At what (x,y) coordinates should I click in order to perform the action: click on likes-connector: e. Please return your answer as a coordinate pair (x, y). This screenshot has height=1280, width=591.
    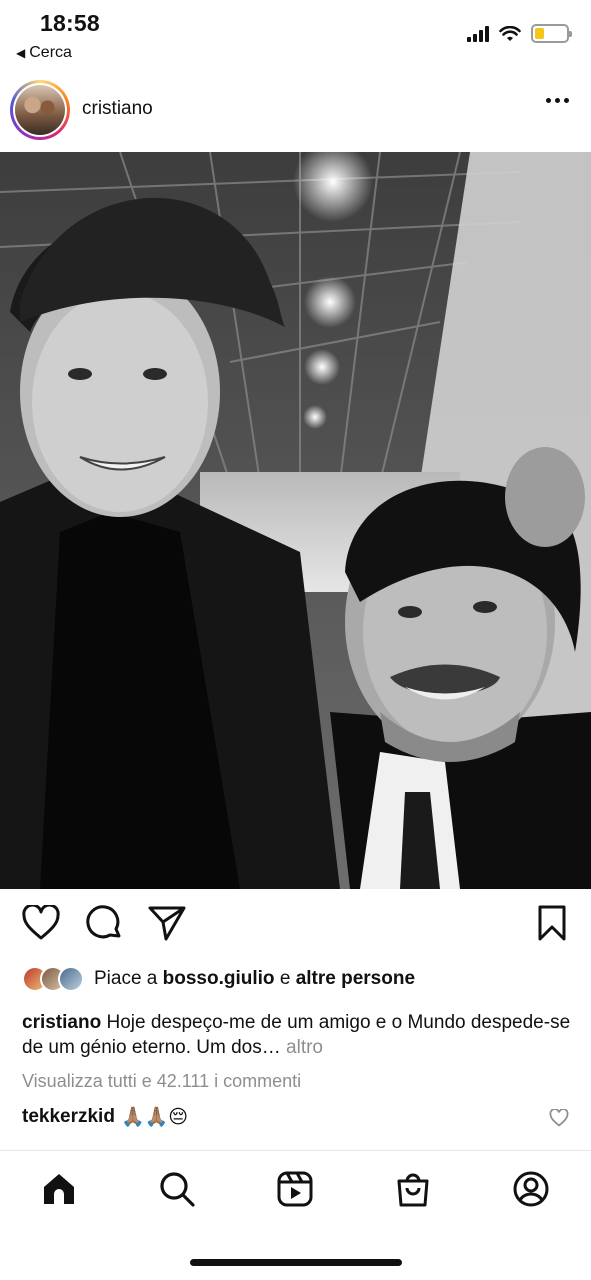
    Looking at the image, I should click on (285, 978).